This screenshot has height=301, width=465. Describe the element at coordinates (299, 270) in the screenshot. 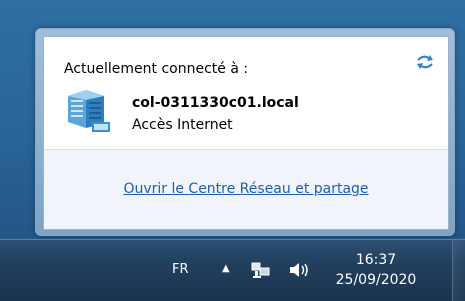

I see `volume-tray-icon` at that location.